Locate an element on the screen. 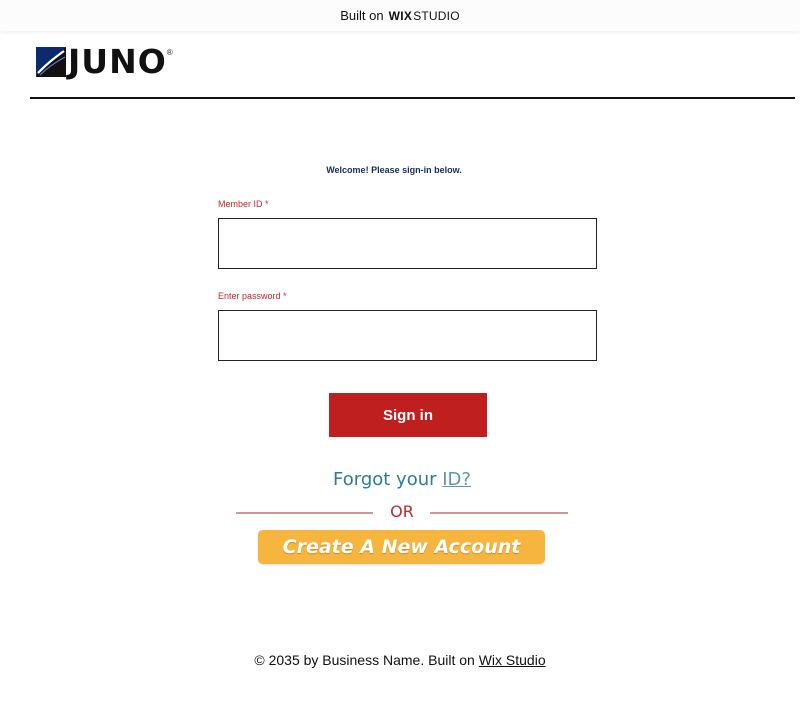 This screenshot has width=800, height=705. footer-text: © 2035 by Business Name. Built on is located at coordinates (364, 660).